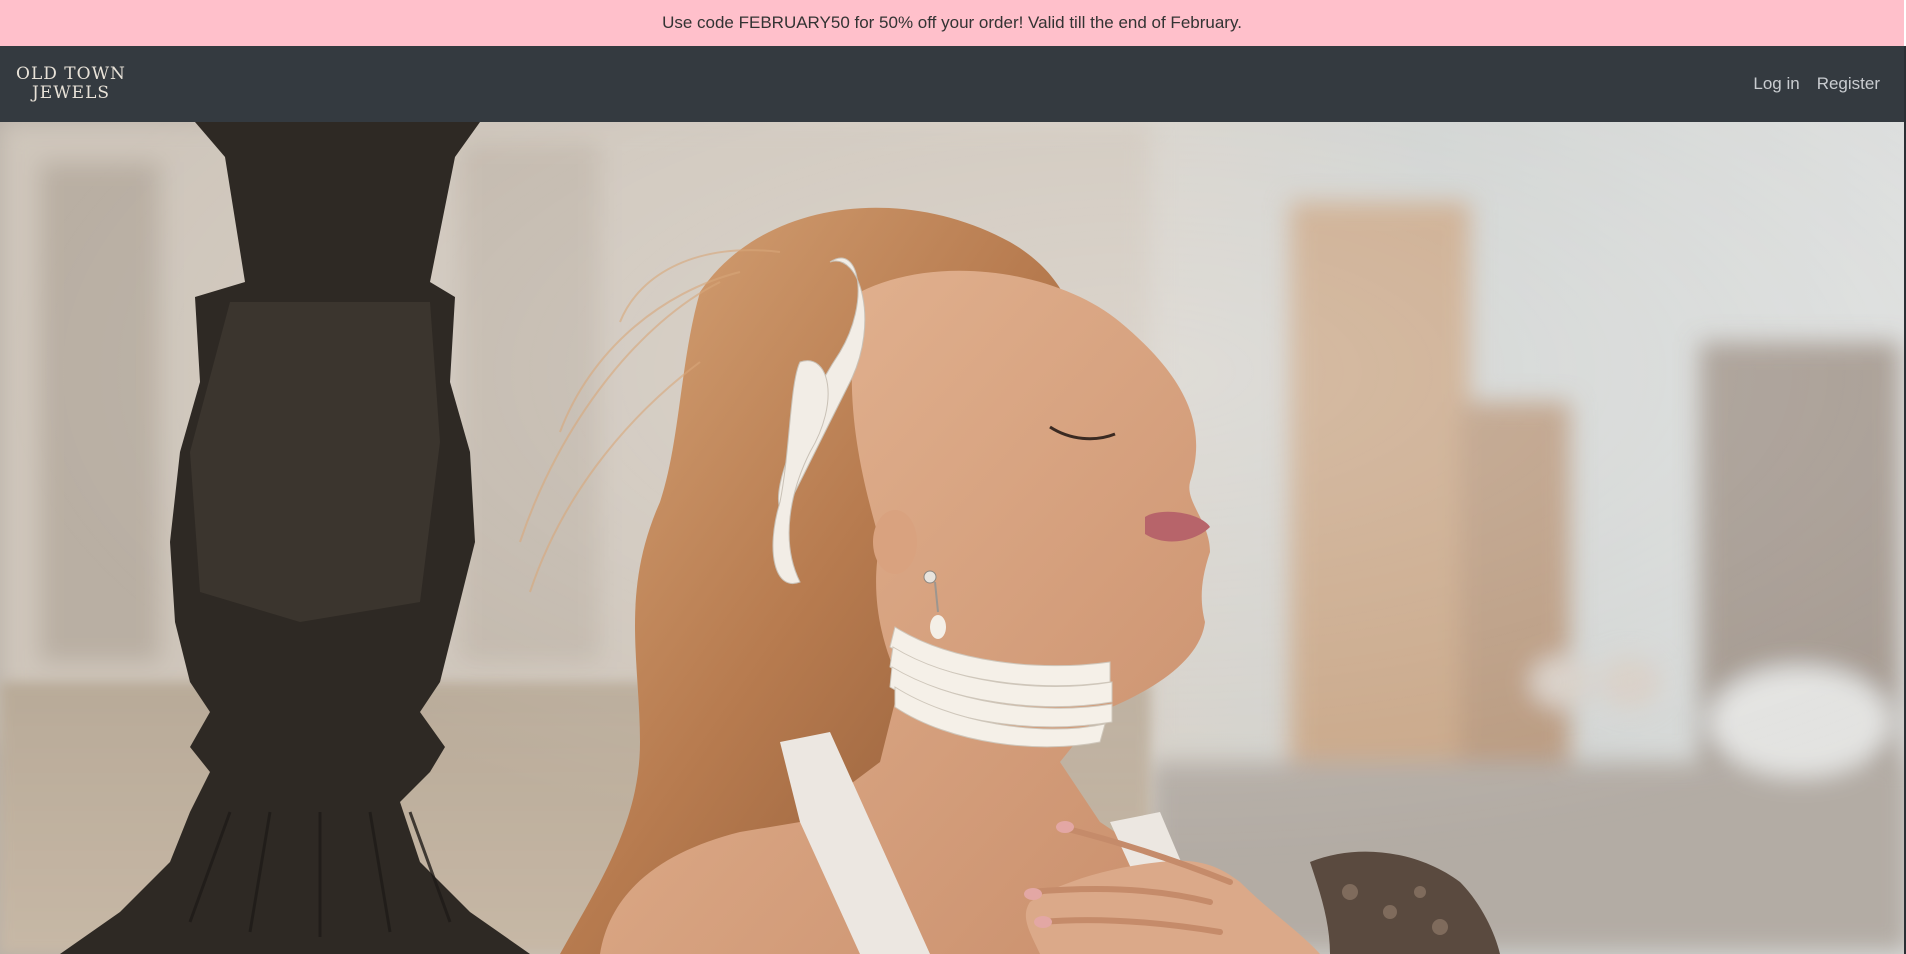  I want to click on nav-links: Log in Register, so click(1808, 84).